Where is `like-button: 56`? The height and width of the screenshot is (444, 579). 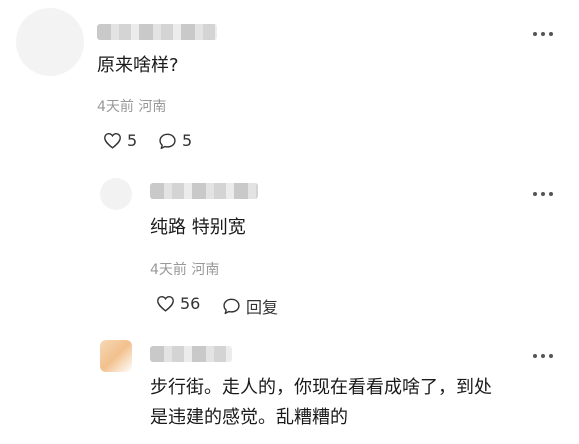 like-button: 56 is located at coordinates (178, 303).